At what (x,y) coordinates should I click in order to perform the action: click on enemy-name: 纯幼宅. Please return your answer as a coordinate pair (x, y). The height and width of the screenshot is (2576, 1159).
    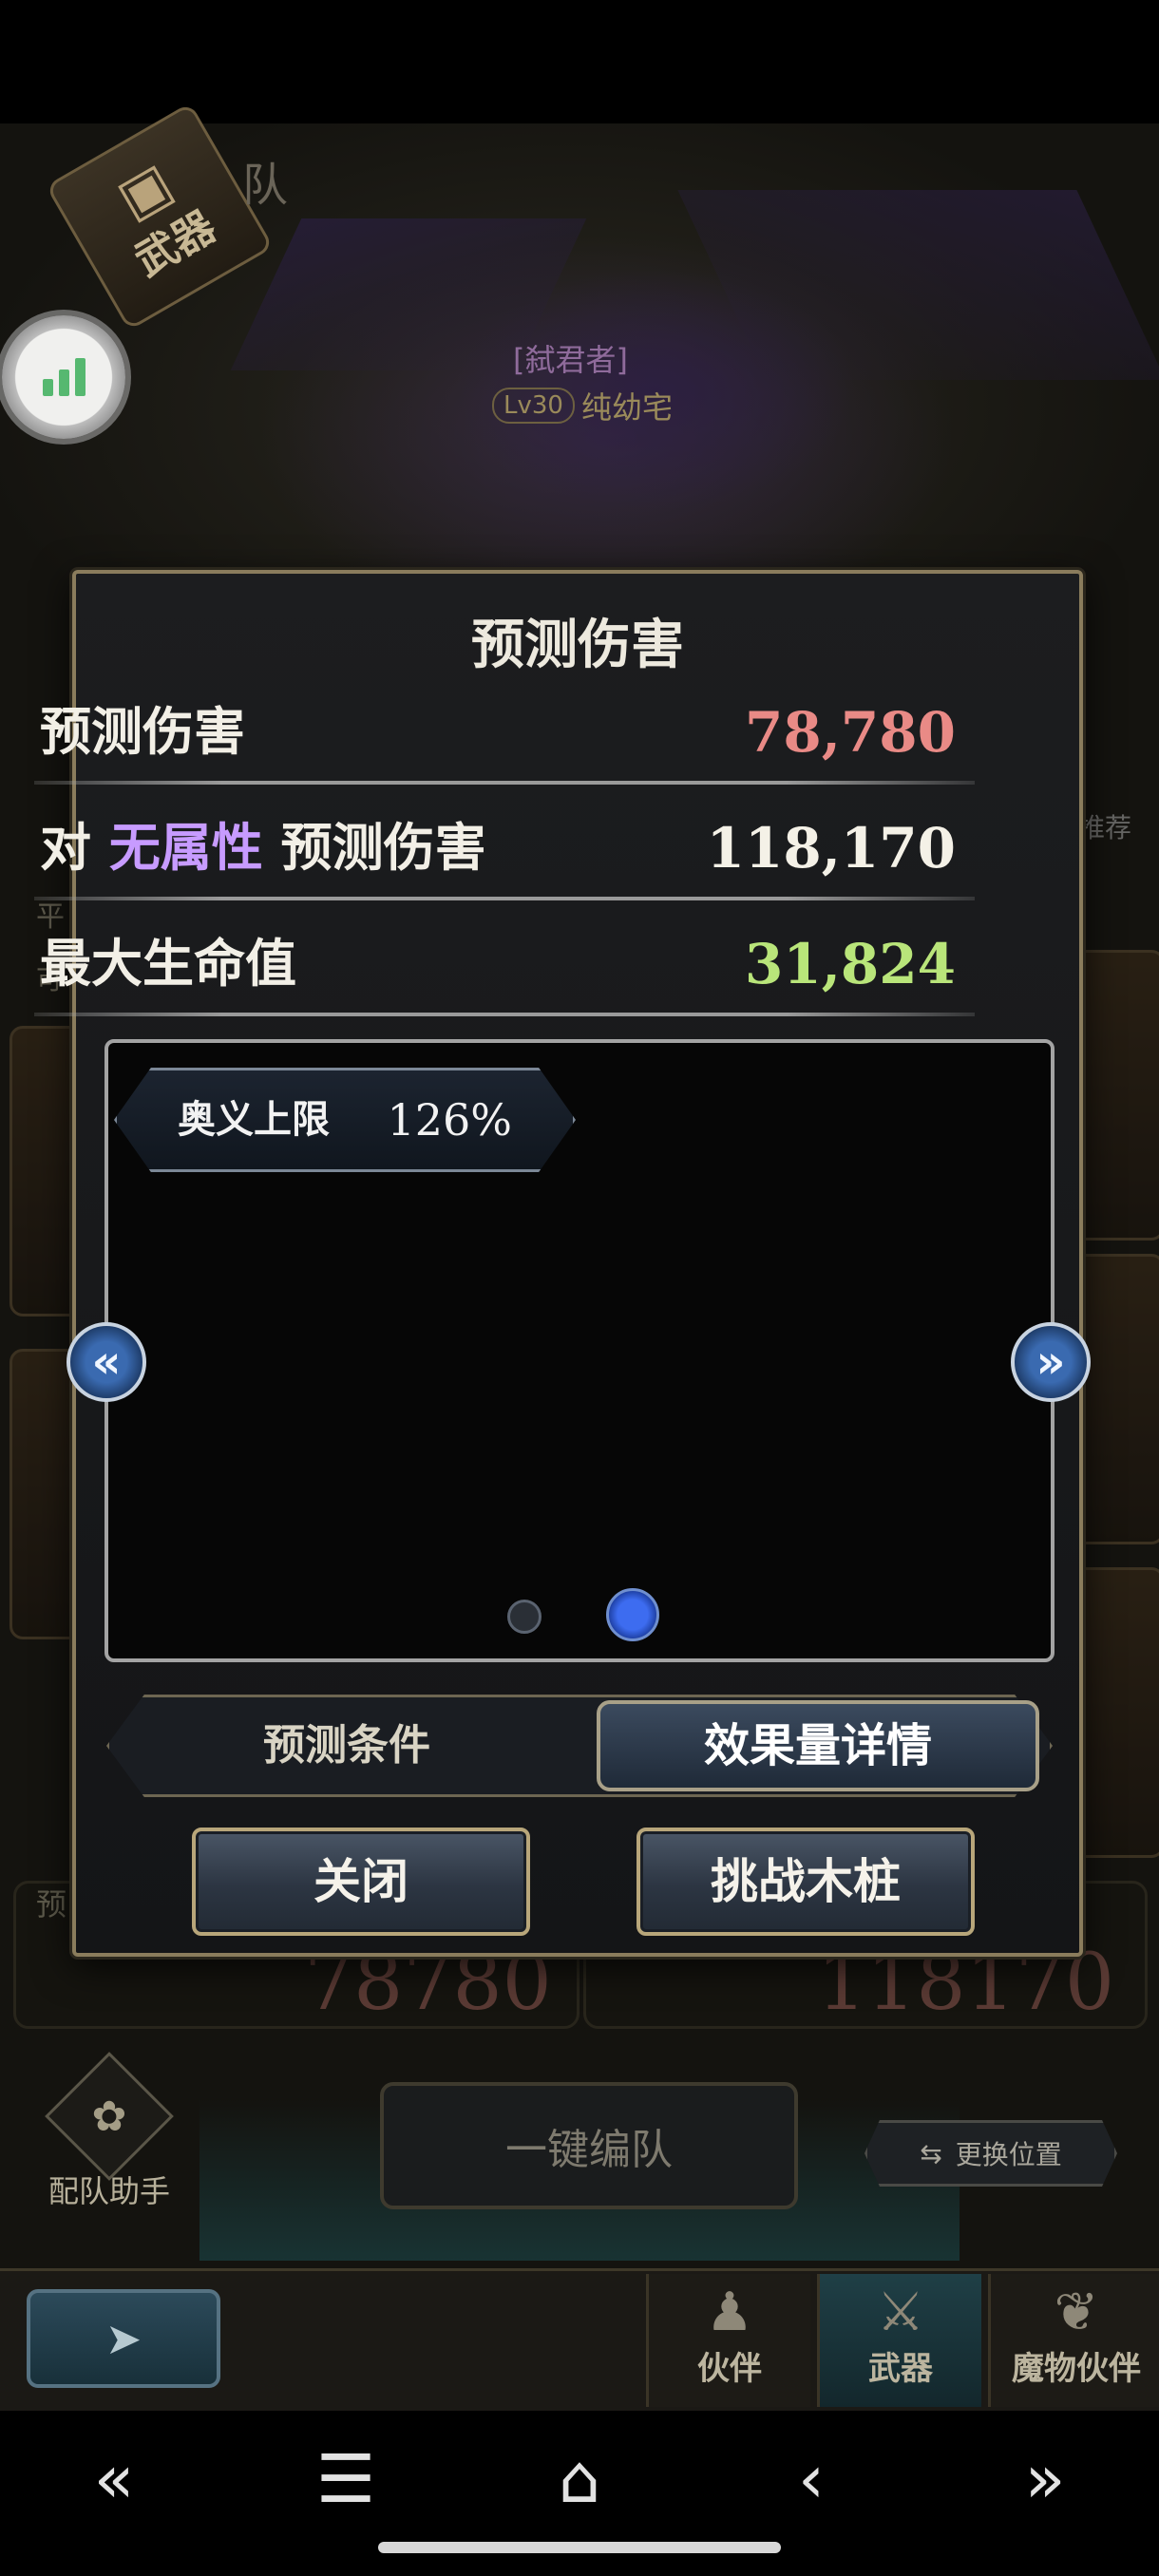
    Looking at the image, I should click on (627, 407).